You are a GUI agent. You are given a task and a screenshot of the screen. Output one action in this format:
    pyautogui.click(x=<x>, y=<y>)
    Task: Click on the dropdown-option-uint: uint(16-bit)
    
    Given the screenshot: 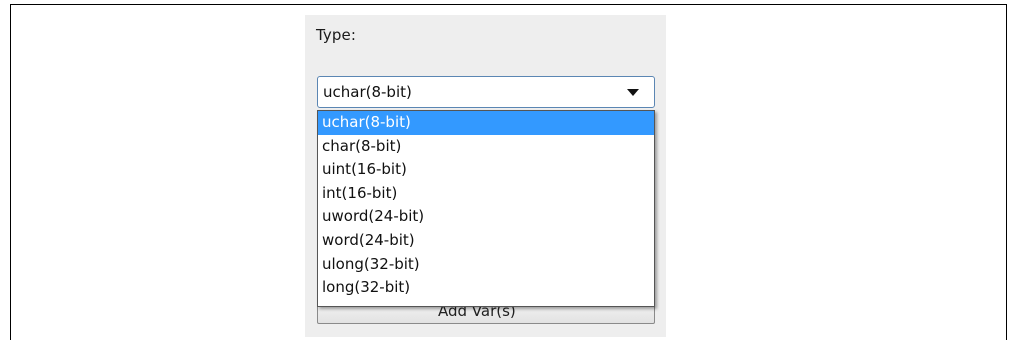 What is the action you would take?
    pyautogui.click(x=486, y=170)
    